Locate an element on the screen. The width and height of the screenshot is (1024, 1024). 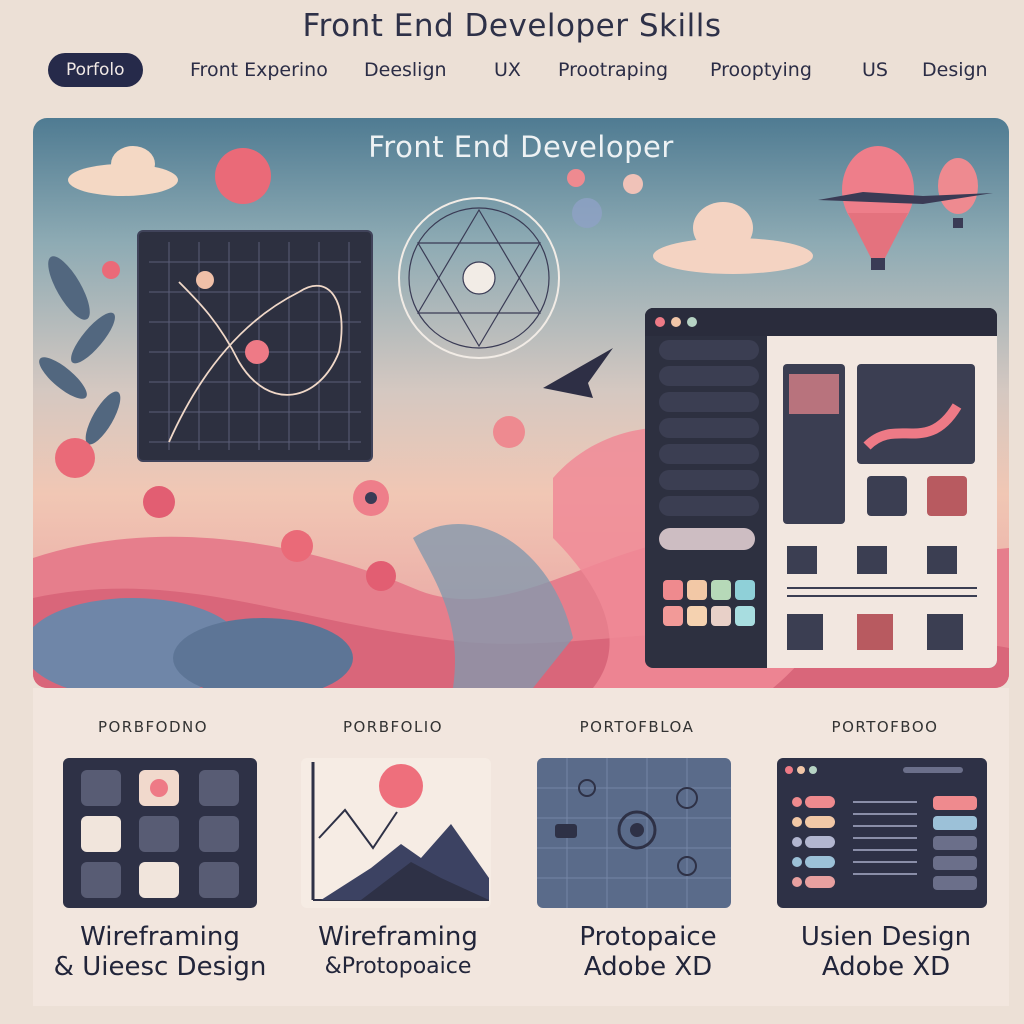
card-caption-4: Usien Design Adobe XD is located at coordinates (886, 952).